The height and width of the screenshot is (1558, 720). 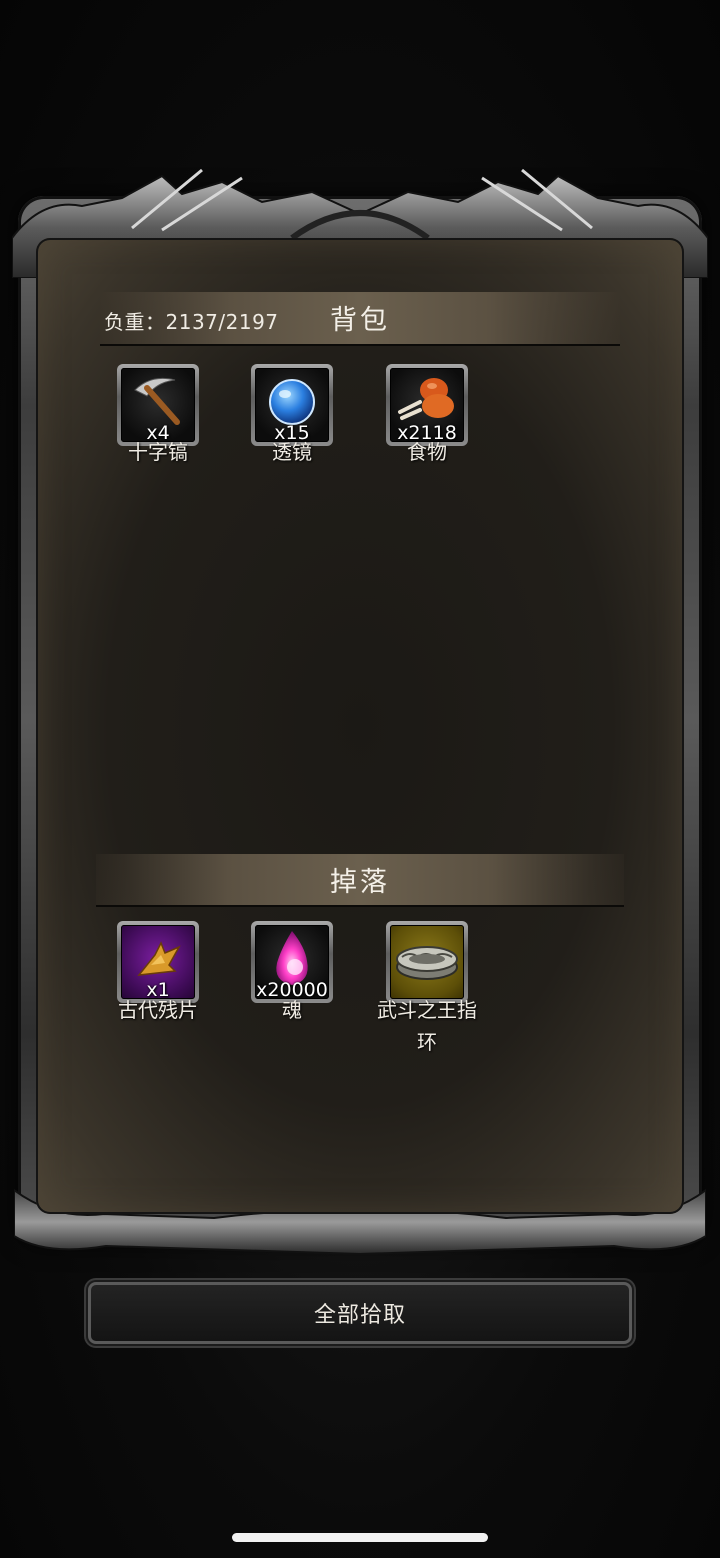 What do you see at coordinates (360, 882) in the screenshot?
I see `drops-title: 掉落` at bounding box center [360, 882].